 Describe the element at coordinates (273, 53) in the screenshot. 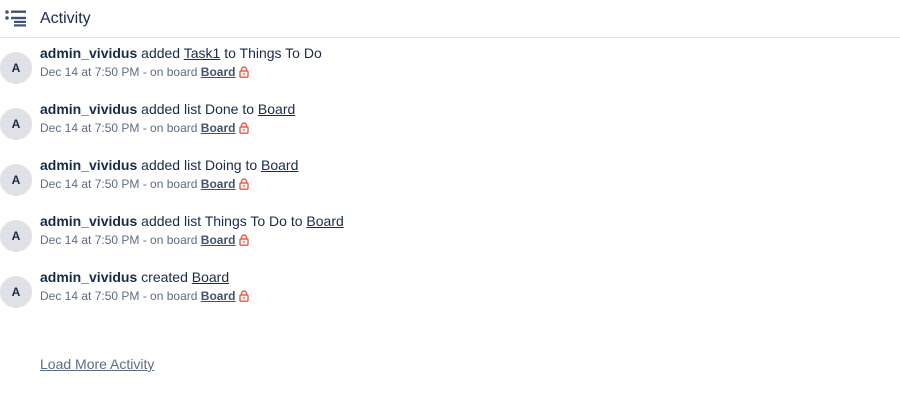

I see `activity-connector-text: to Things To Do` at that location.